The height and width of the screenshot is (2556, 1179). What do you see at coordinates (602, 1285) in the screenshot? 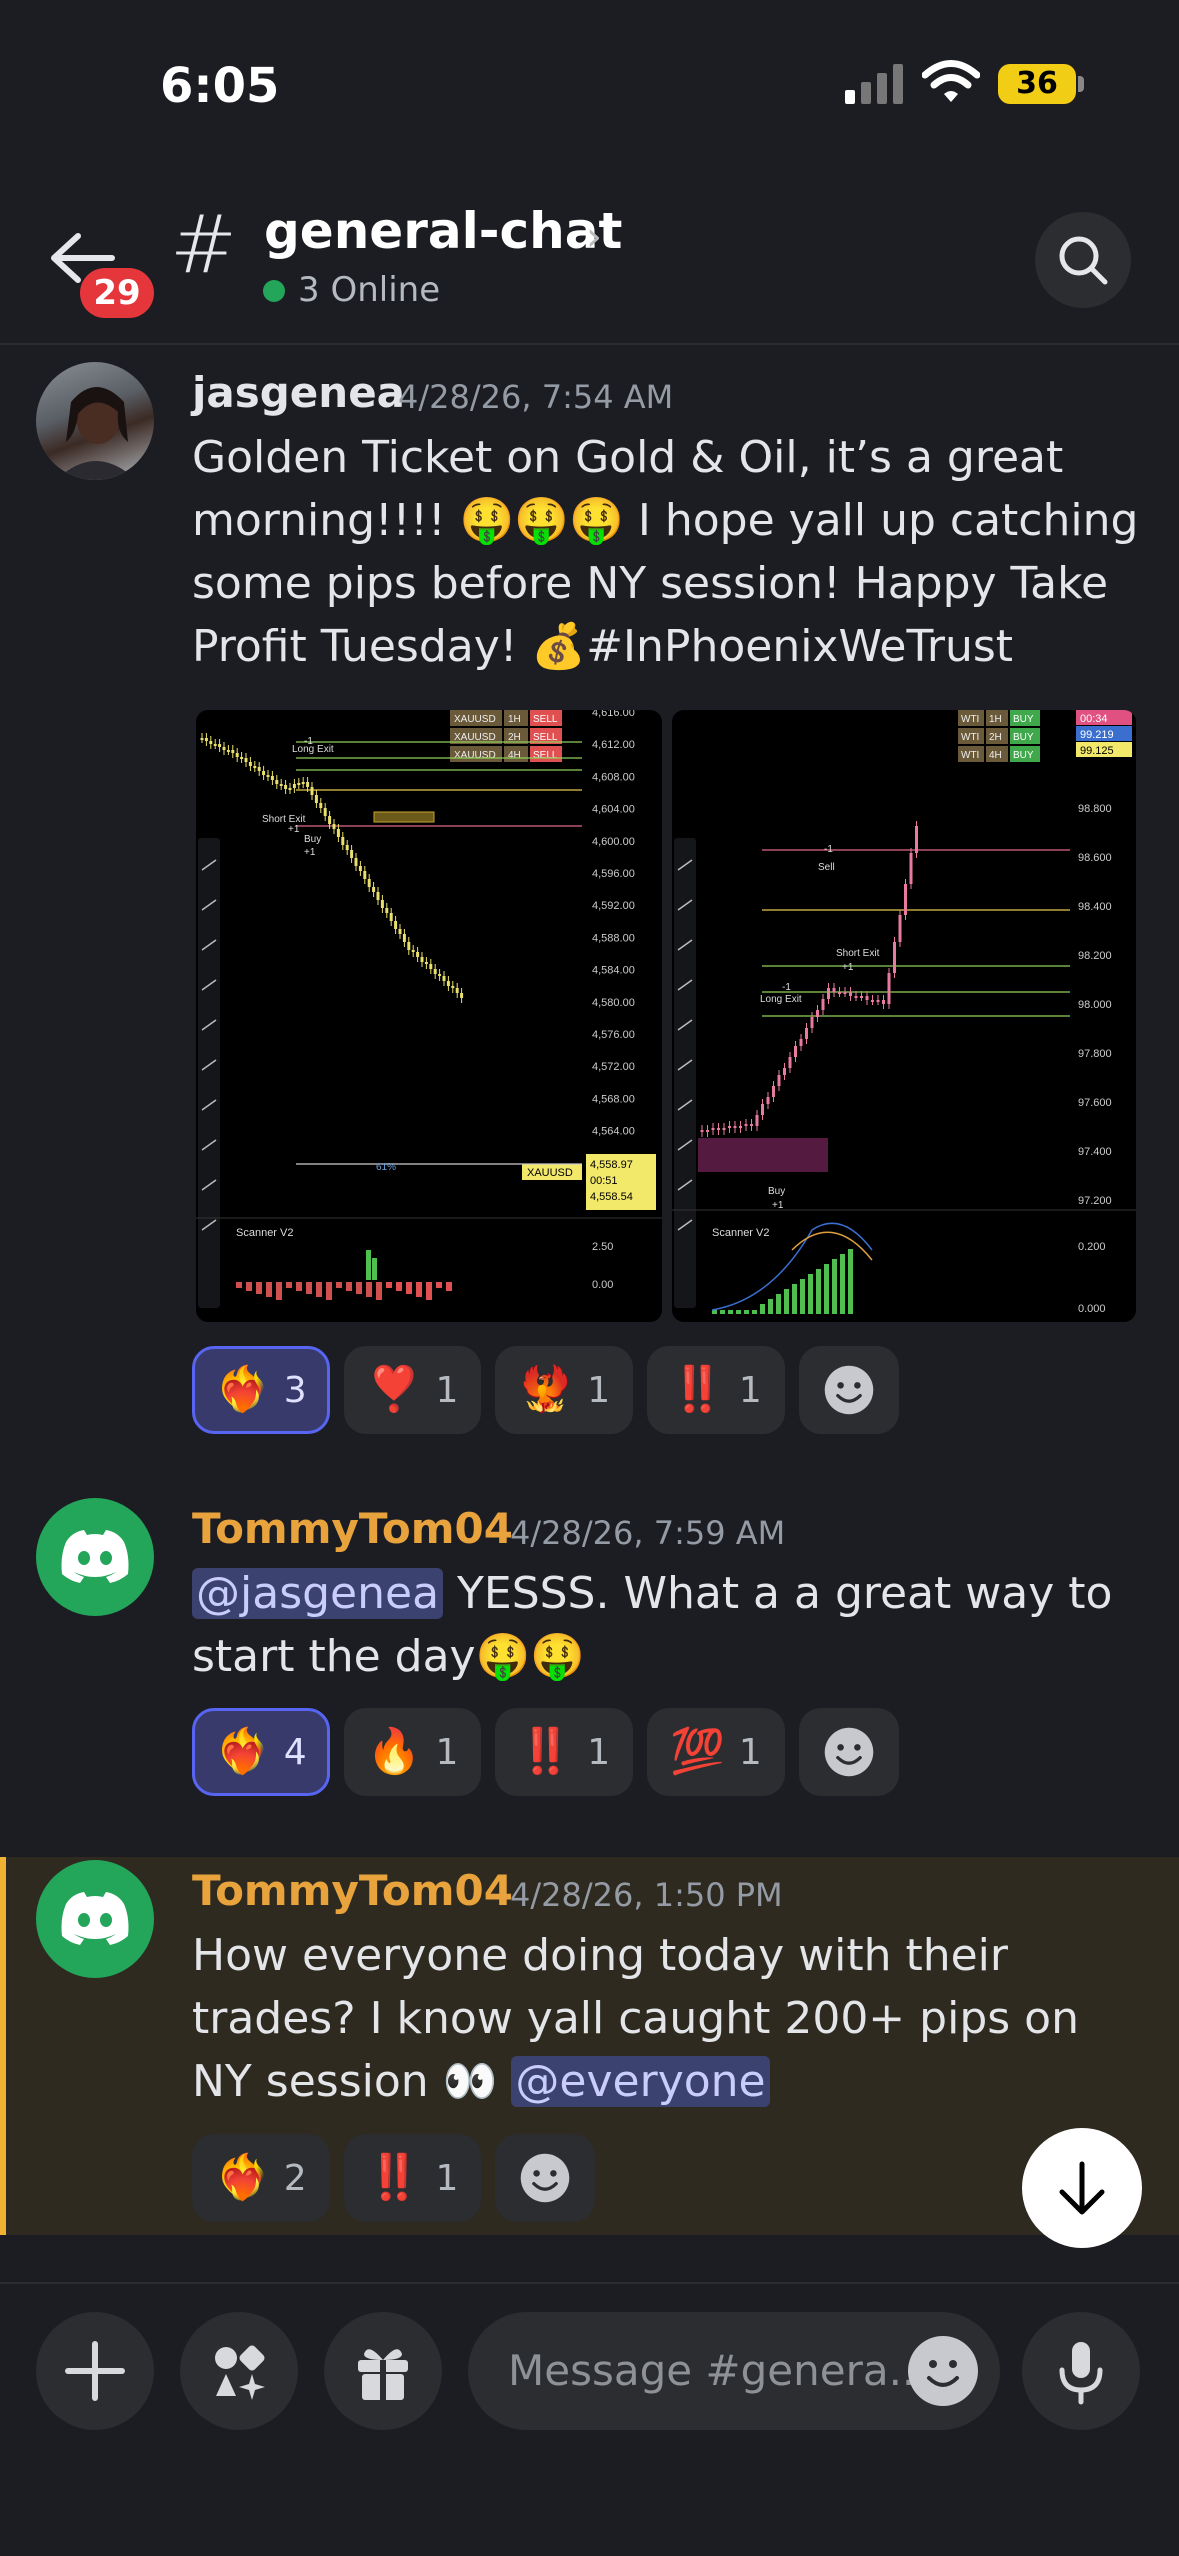
I see `scanner-tick-label: 0.00` at bounding box center [602, 1285].